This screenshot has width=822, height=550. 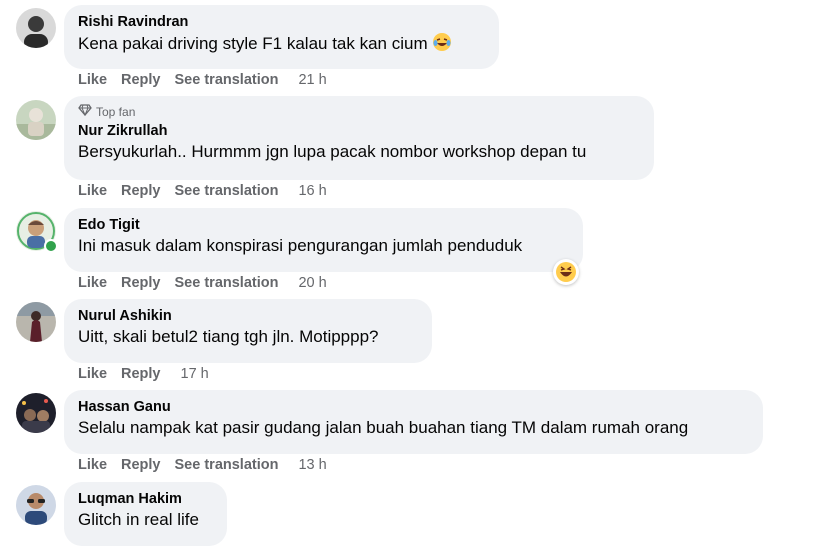 I want to click on timestamp: 21 h, so click(x=312, y=80).